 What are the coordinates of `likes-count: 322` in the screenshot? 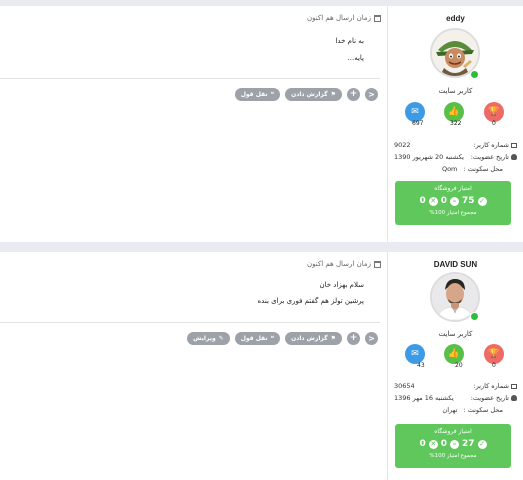 It's located at (456, 123).